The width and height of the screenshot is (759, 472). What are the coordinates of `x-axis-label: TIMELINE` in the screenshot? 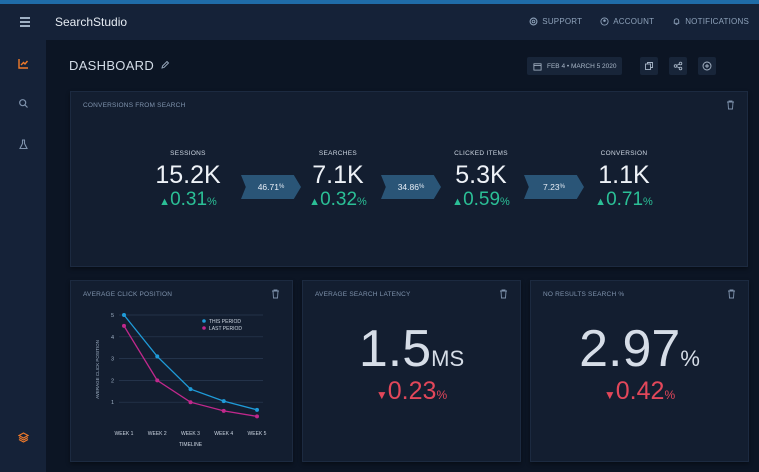 It's located at (191, 445).